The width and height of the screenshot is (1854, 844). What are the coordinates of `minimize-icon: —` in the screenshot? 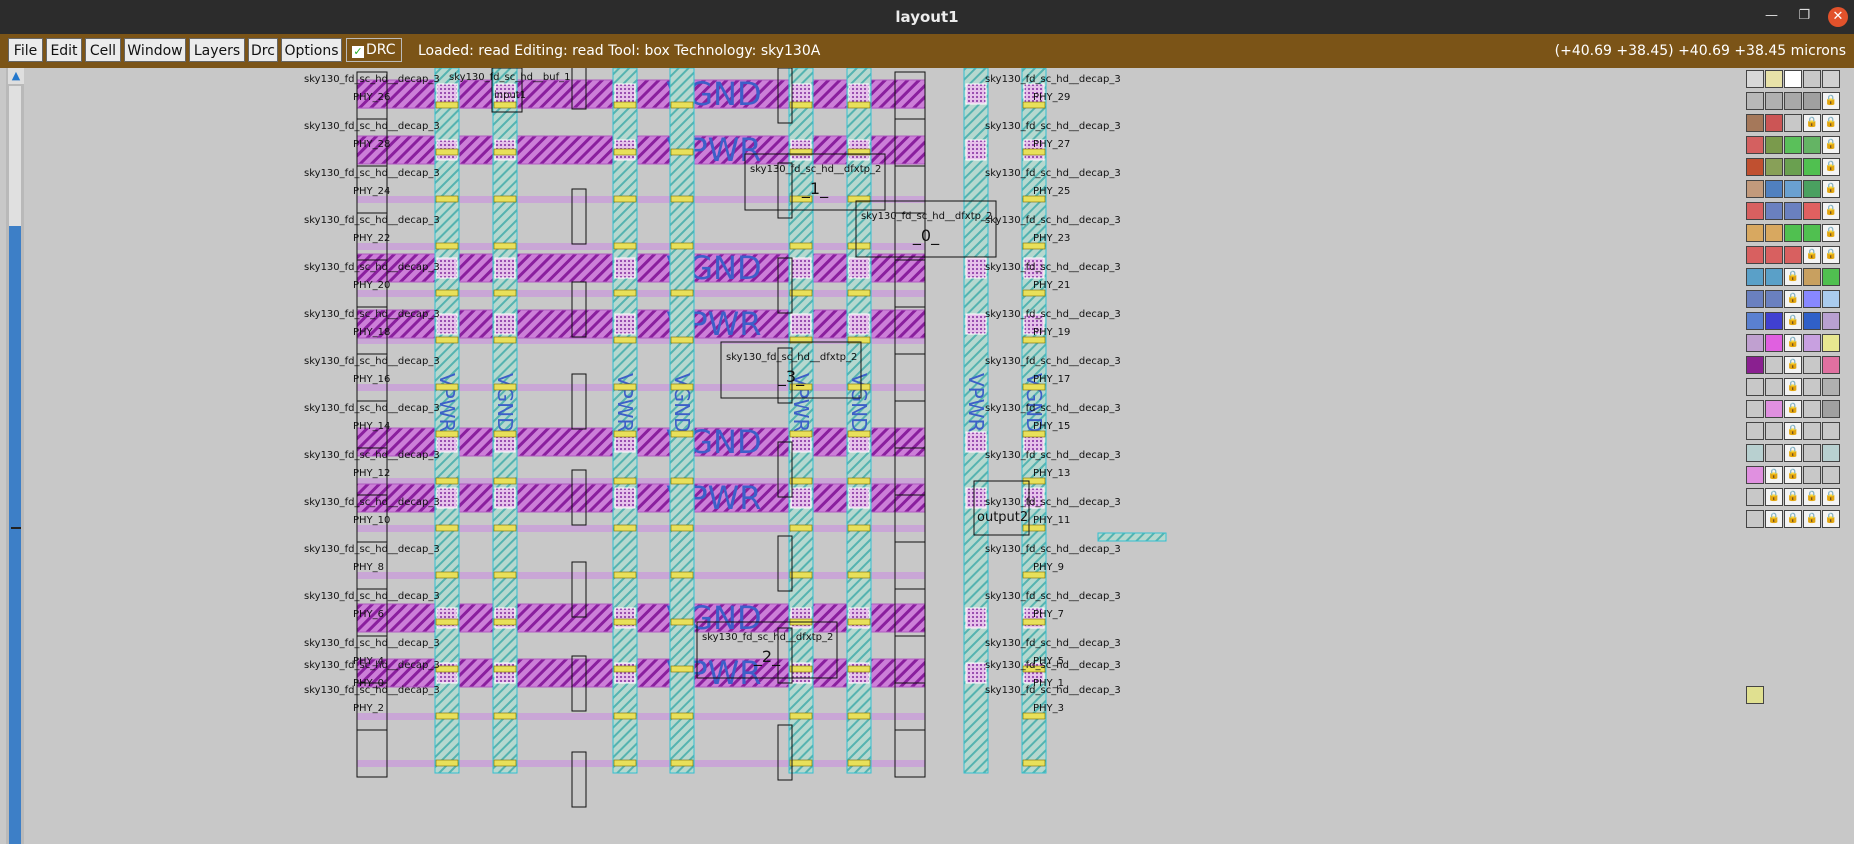 It's located at (1771, 15).